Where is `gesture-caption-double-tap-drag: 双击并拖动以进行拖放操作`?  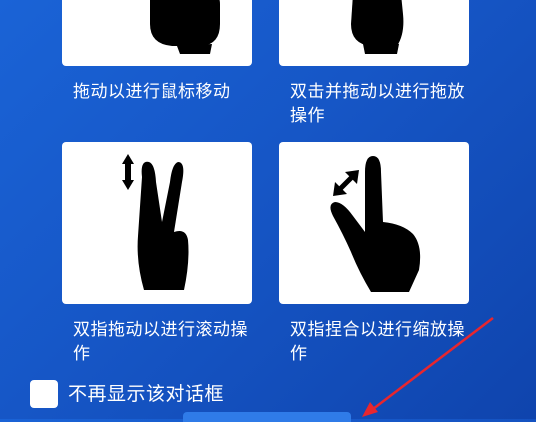
gesture-caption-double-tap-drag: 双击并拖动以进行拖放操作 is located at coordinates (377, 104).